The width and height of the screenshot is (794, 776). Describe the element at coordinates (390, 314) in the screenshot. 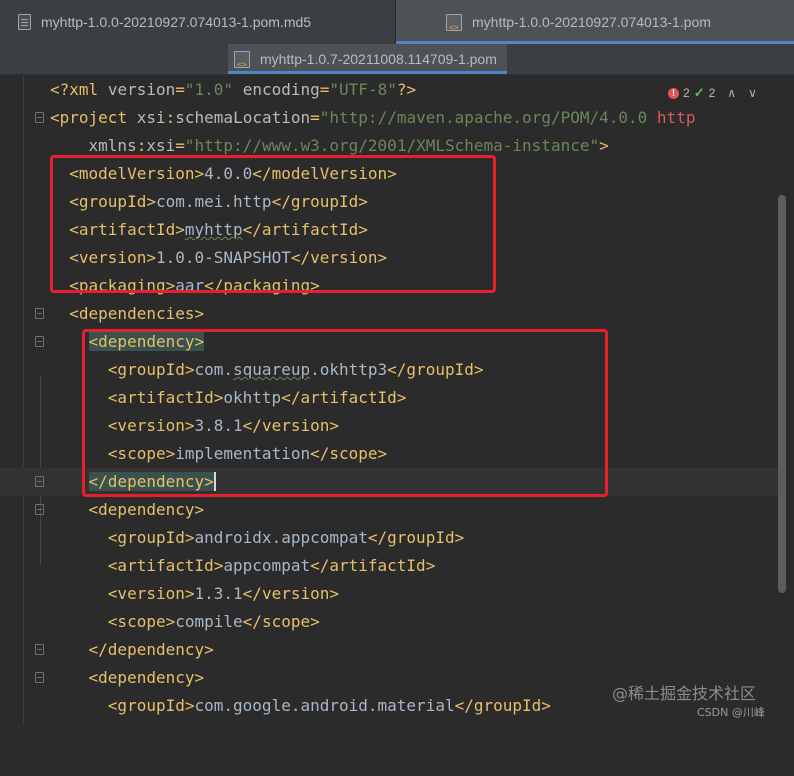

I see `code-line: <dependencies>` at that location.